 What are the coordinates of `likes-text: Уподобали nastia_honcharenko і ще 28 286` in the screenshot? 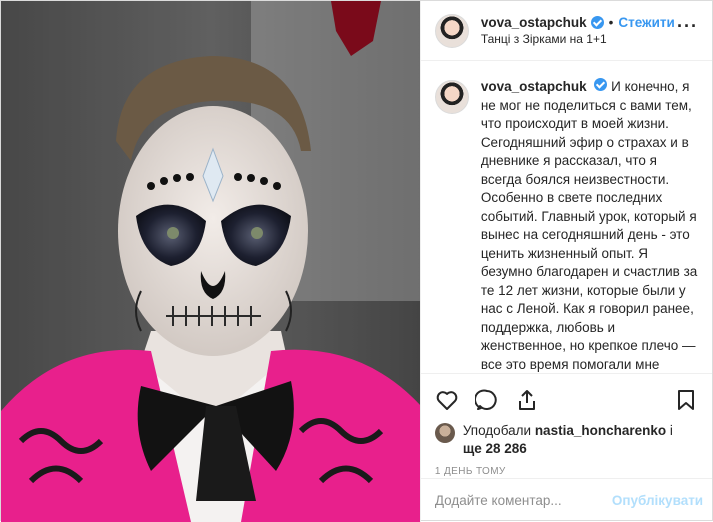 It's located at (568, 440).